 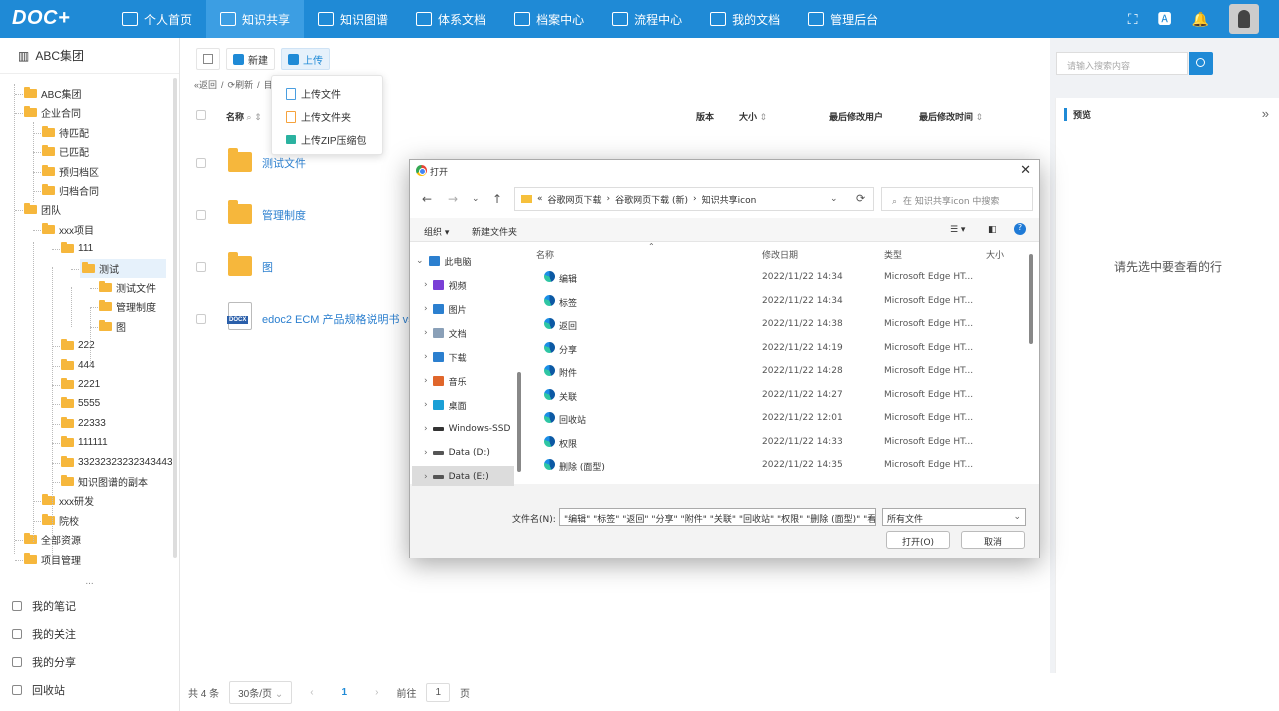 I want to click on col-modified: 最后修改时间 ⇕, so click(x=951, y=116).